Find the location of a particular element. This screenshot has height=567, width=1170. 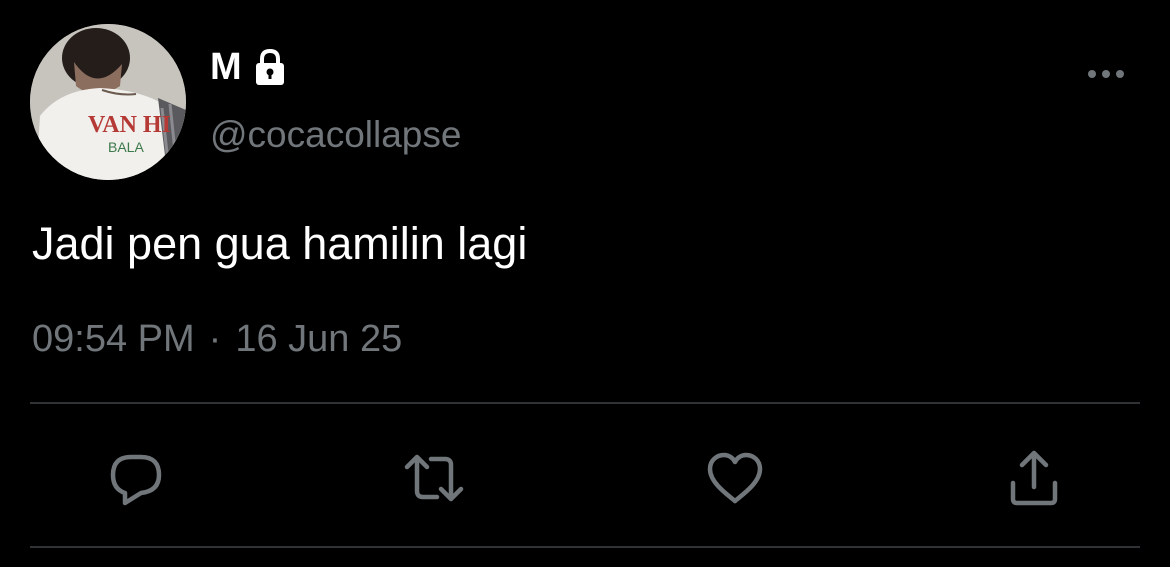

author-name-row: M is located at coordinates (250, 67).